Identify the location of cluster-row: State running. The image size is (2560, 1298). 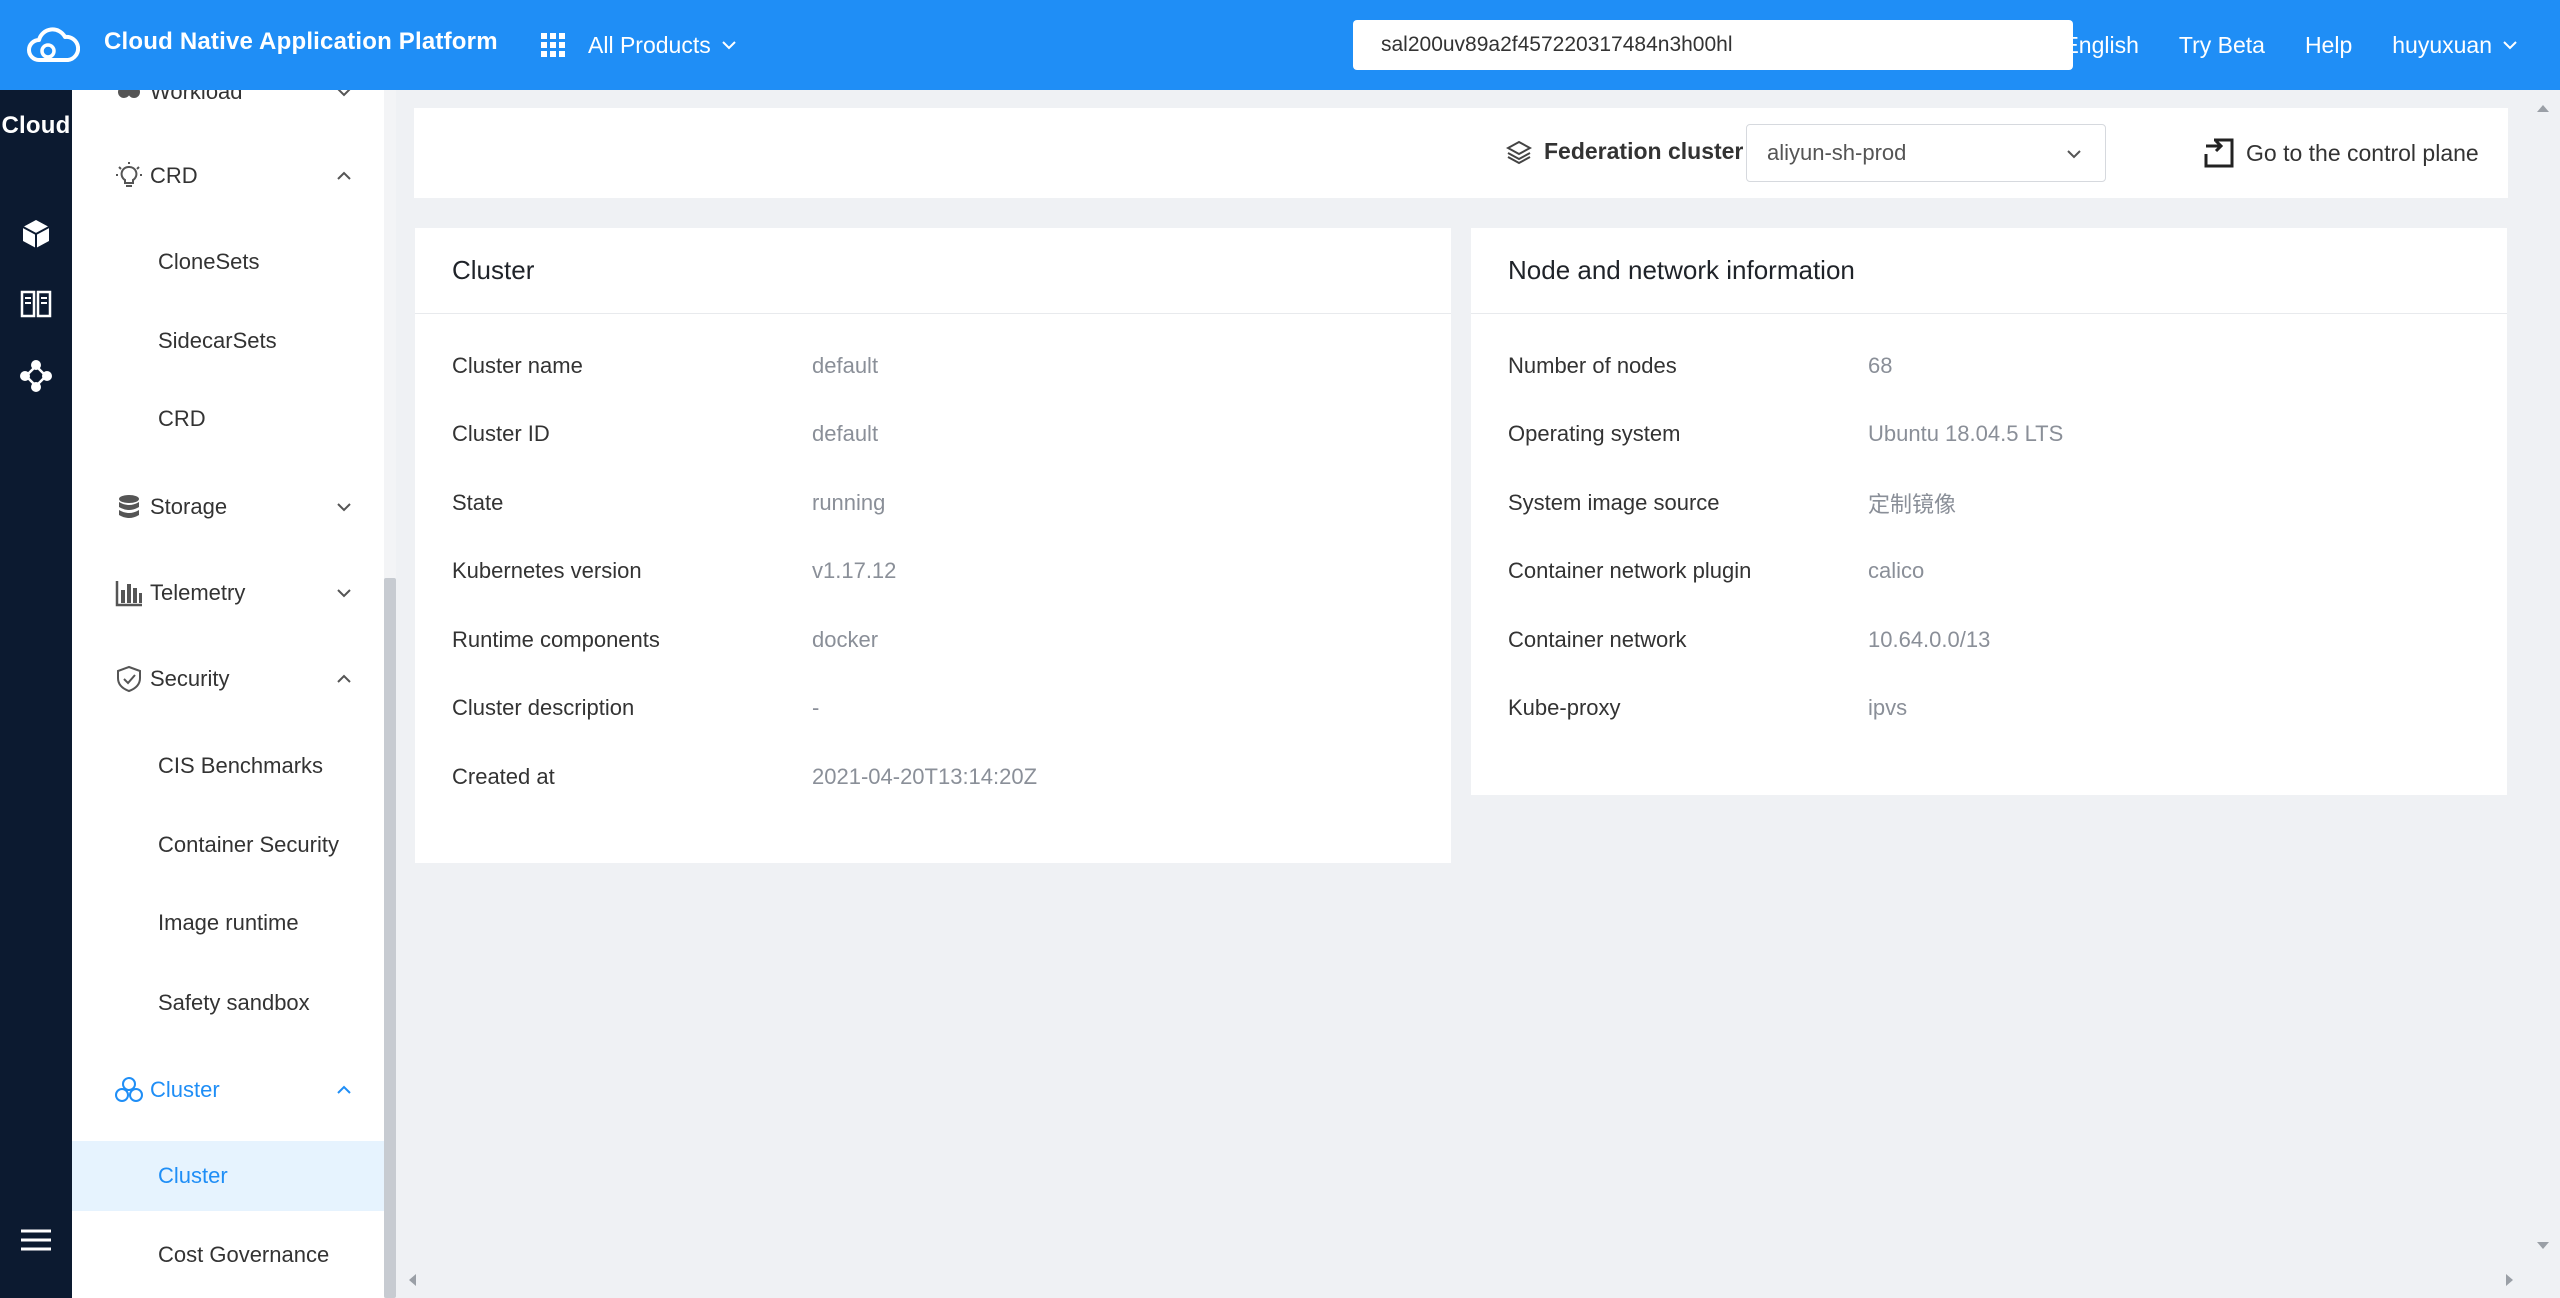
(668, 503).